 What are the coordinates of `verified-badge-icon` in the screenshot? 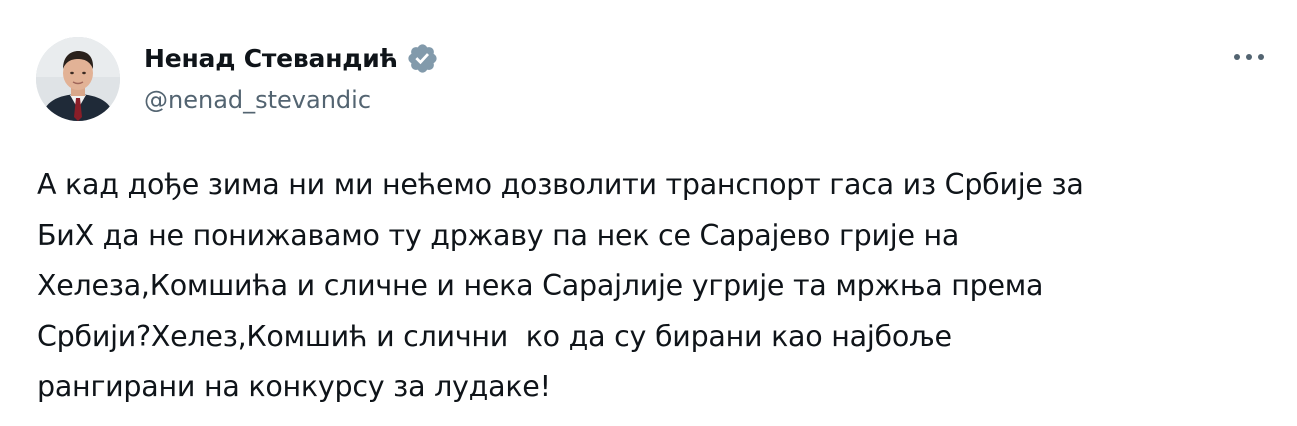 It's located at (422, 58).